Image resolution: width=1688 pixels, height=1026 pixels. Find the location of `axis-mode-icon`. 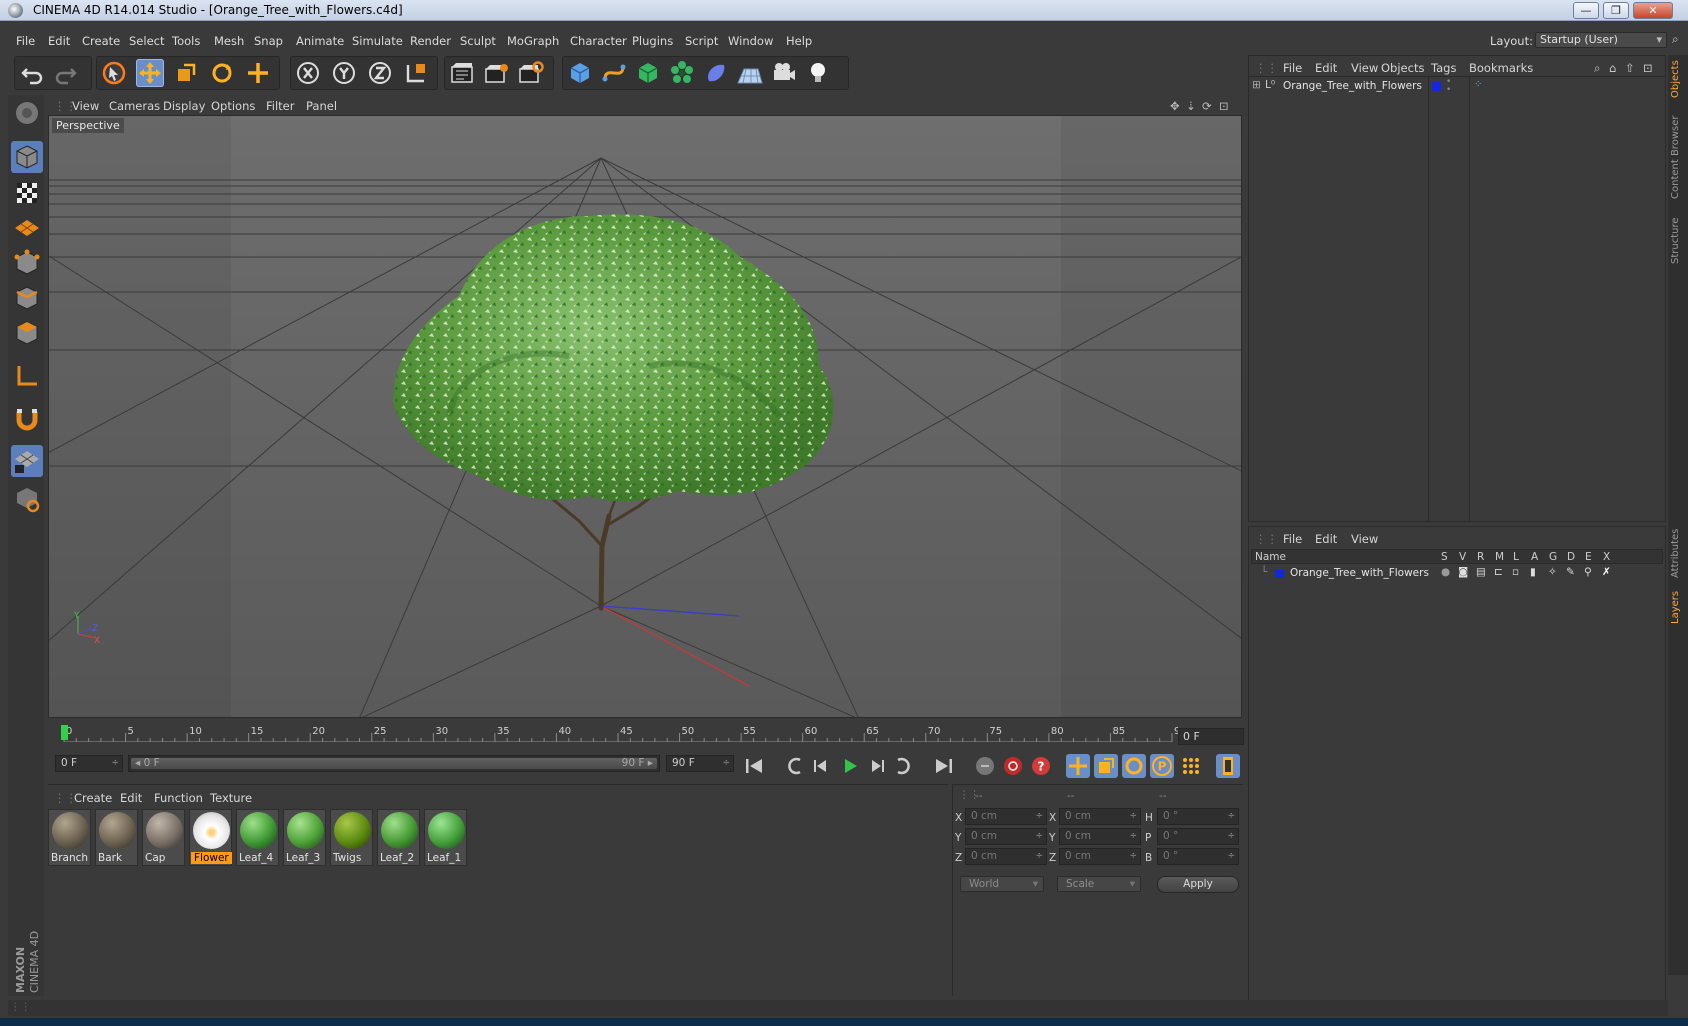

axis-mode-icon is located at coordinates (27, 376).